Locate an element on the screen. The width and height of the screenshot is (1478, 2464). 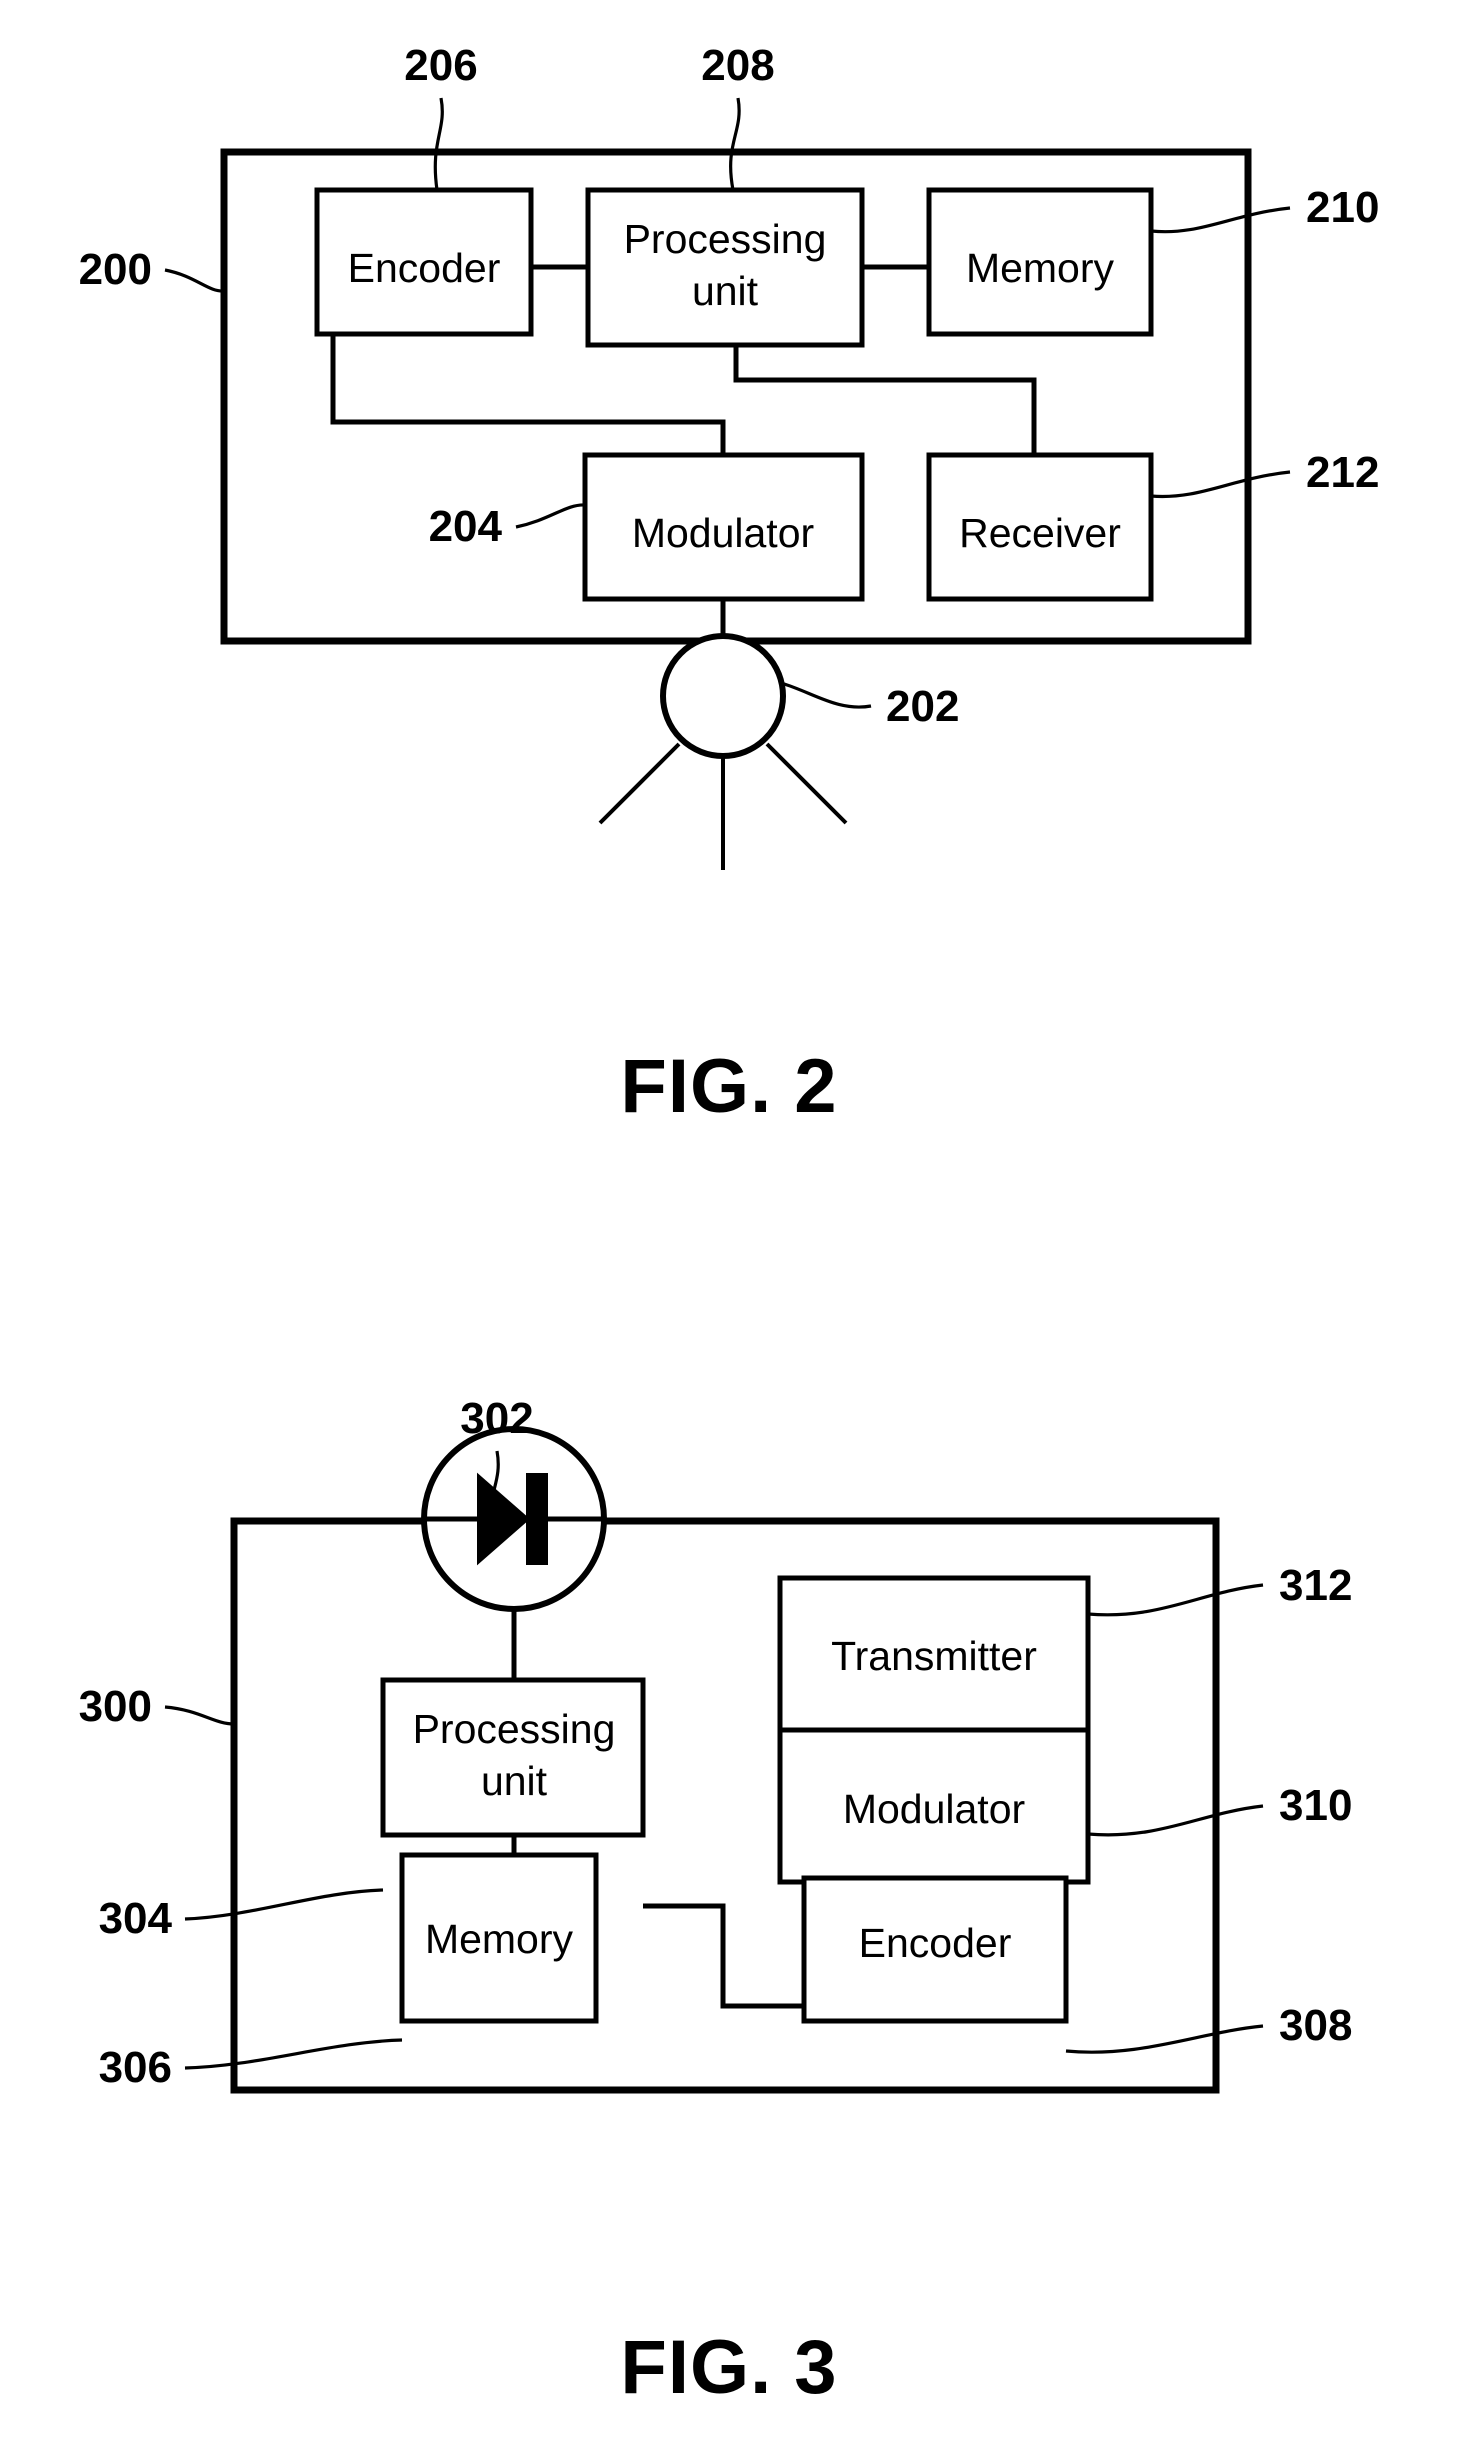
fig3-reference-302: 302 is located at coordinates (496, 1418).